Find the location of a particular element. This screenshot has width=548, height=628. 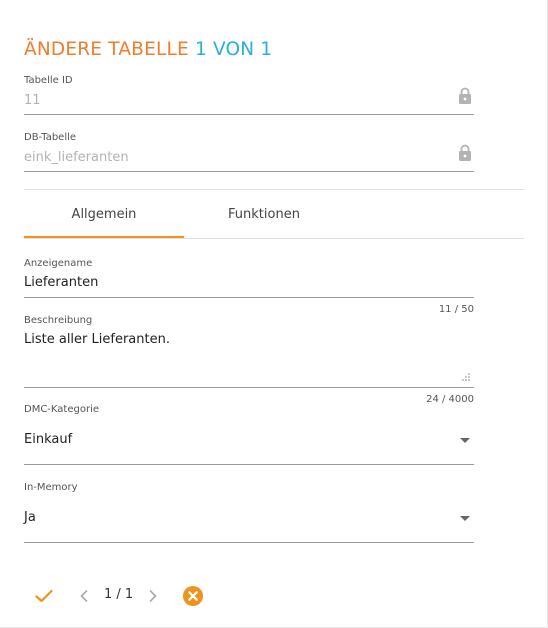

tabelle-id-field: Tabelle ID 11 is located at coordinates (249, 95).